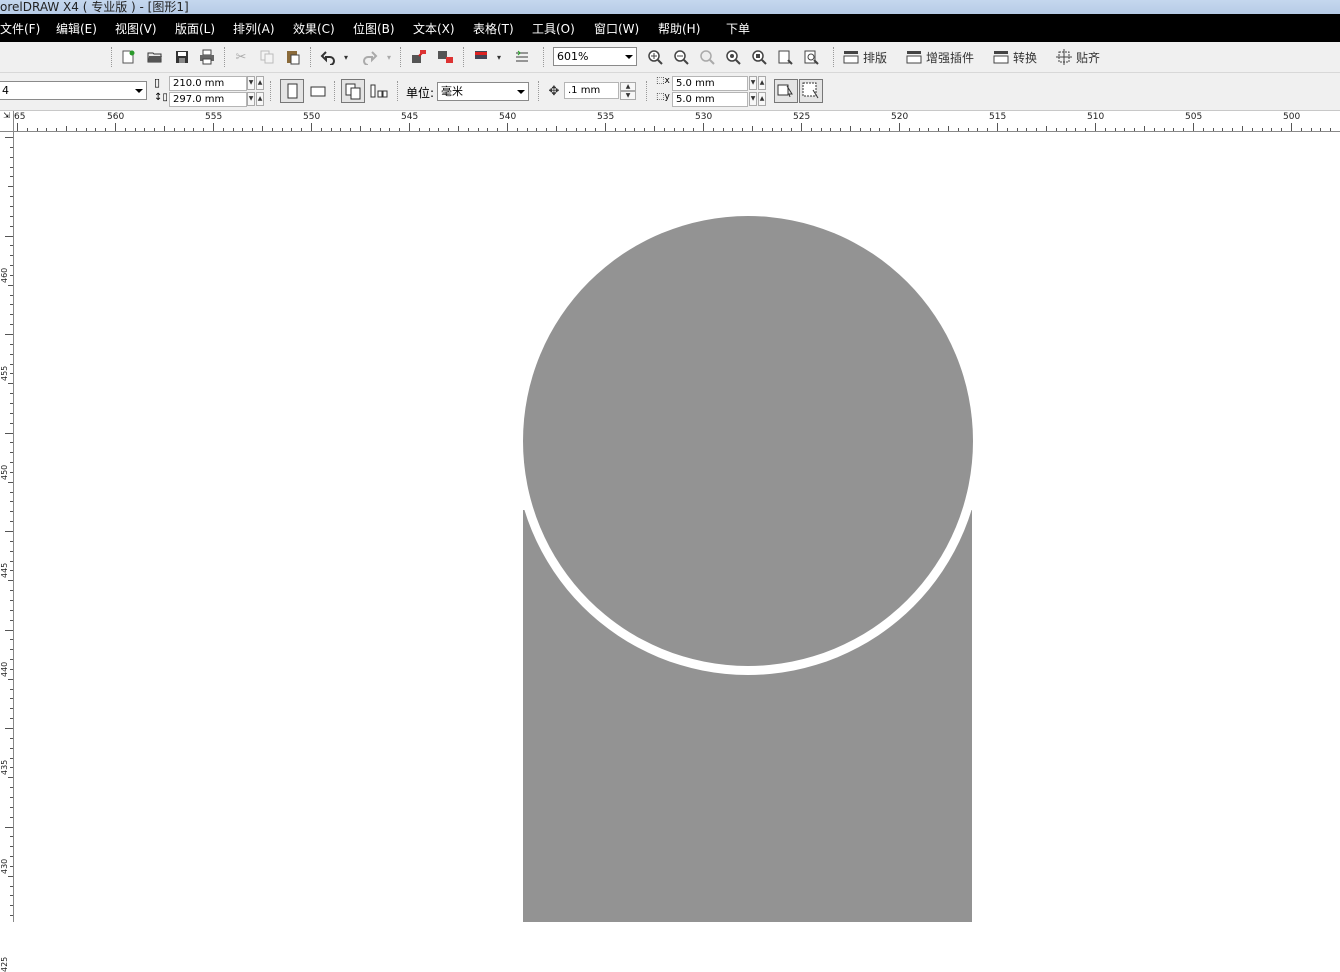 The image size is (1340, 972). I want to click on portrait-button, so click(292, 91).